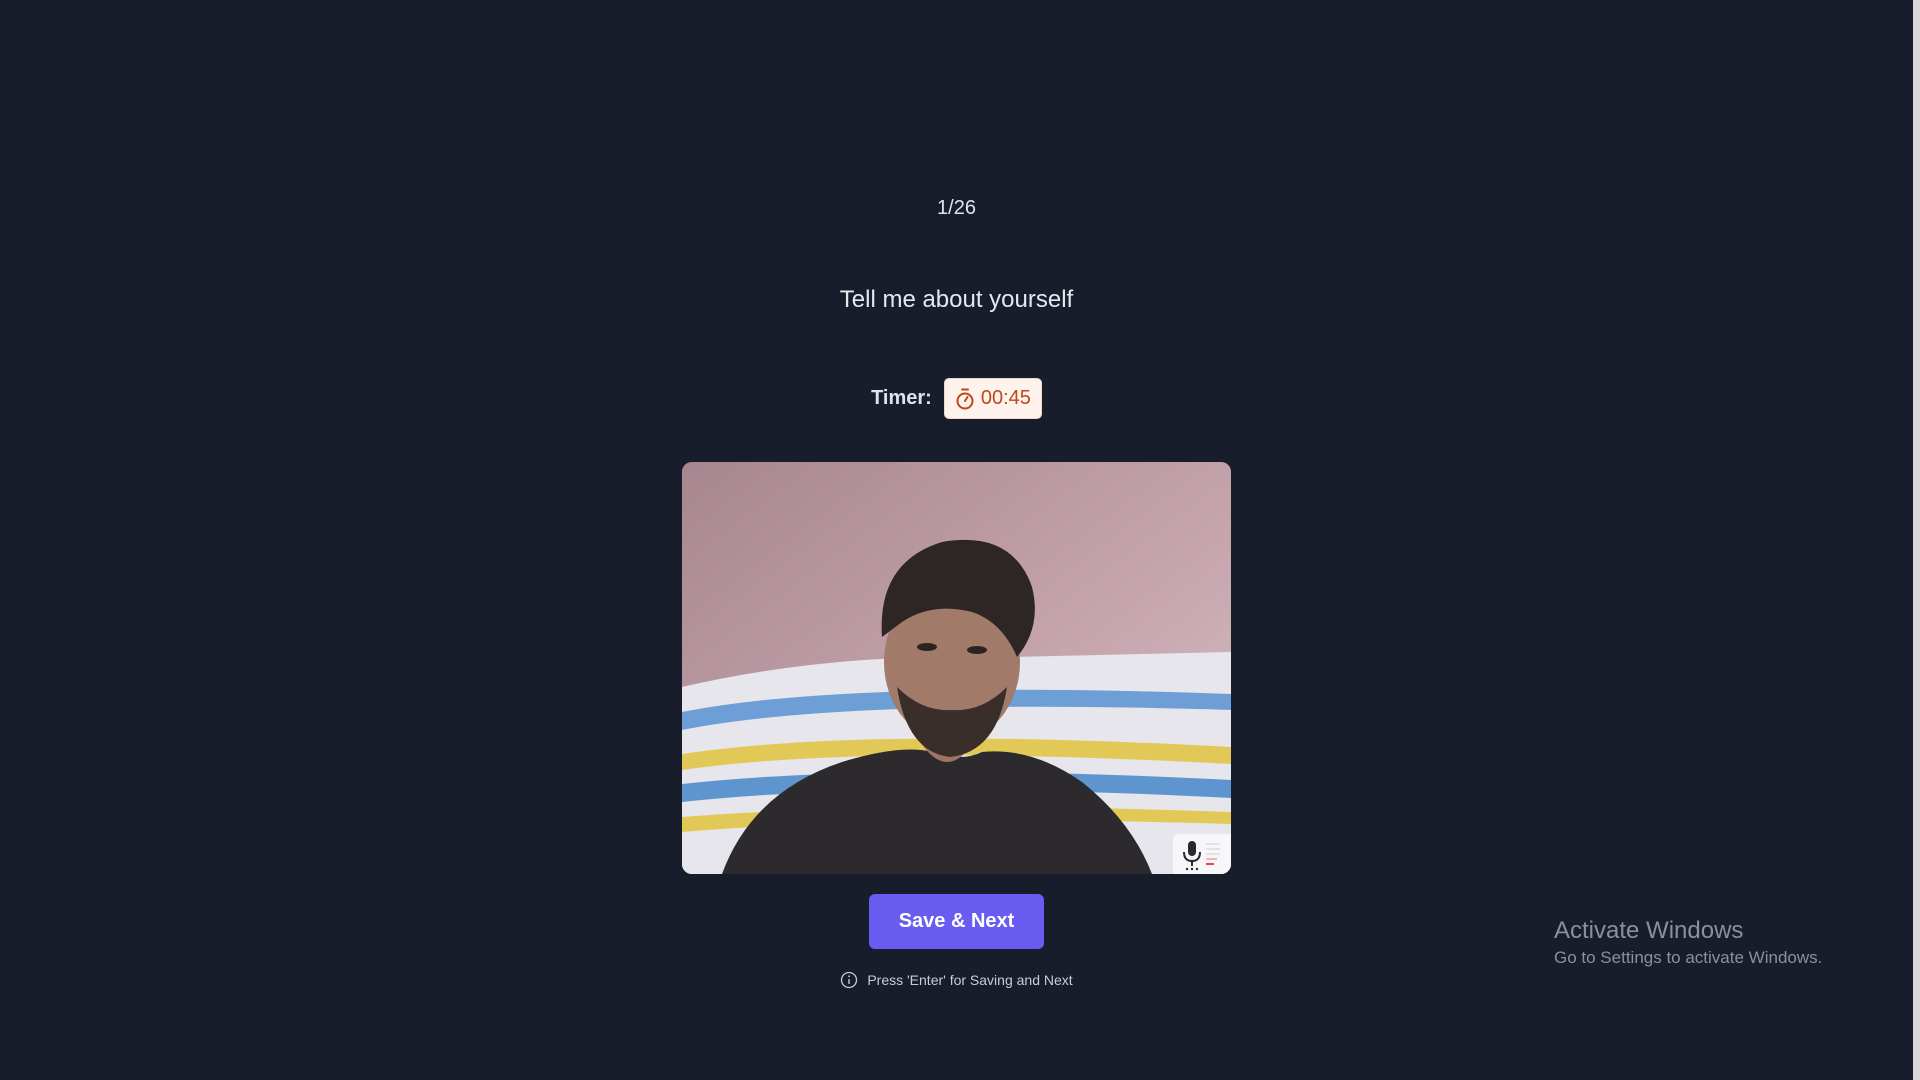 This screenshot has height=1080, width=1920. Describe the element at coordinates (965, 399) in the screenshot. I see `stopwatch-icon` at that location.